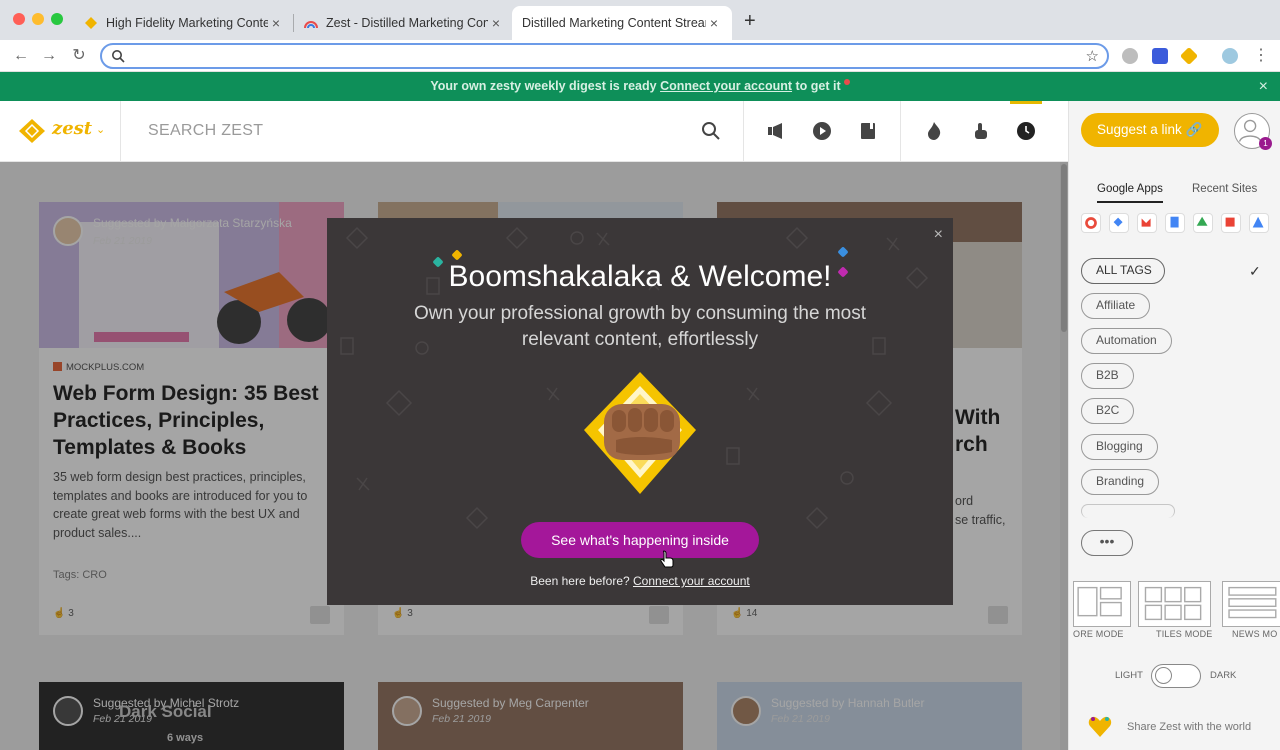 This screenshot has height=750, width=1280. Describe the element at coordinates (1130, 56) in the screenshot. I see `cloud-extension-icon` at that location.